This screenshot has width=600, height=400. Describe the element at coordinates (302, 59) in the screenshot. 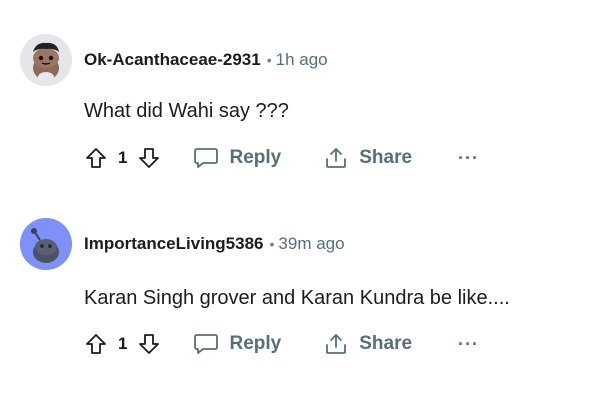

I see `timestamp: 1h ago` at that location.